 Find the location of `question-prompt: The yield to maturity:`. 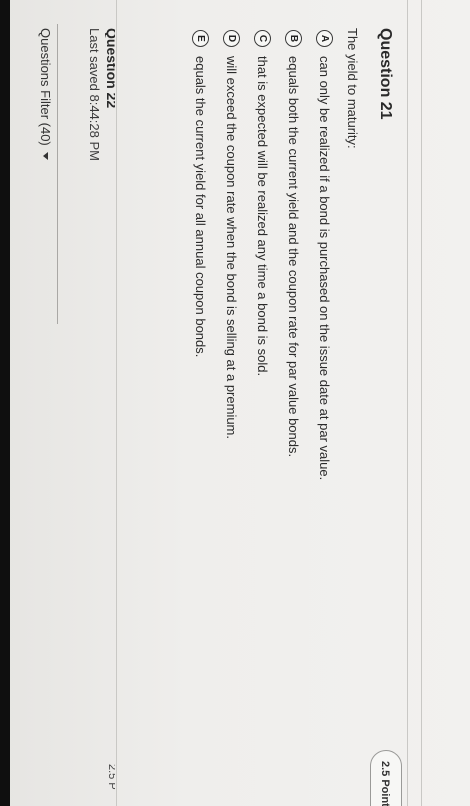

question-prompt: The yield to maturity: is located at coordinates (352, 88).